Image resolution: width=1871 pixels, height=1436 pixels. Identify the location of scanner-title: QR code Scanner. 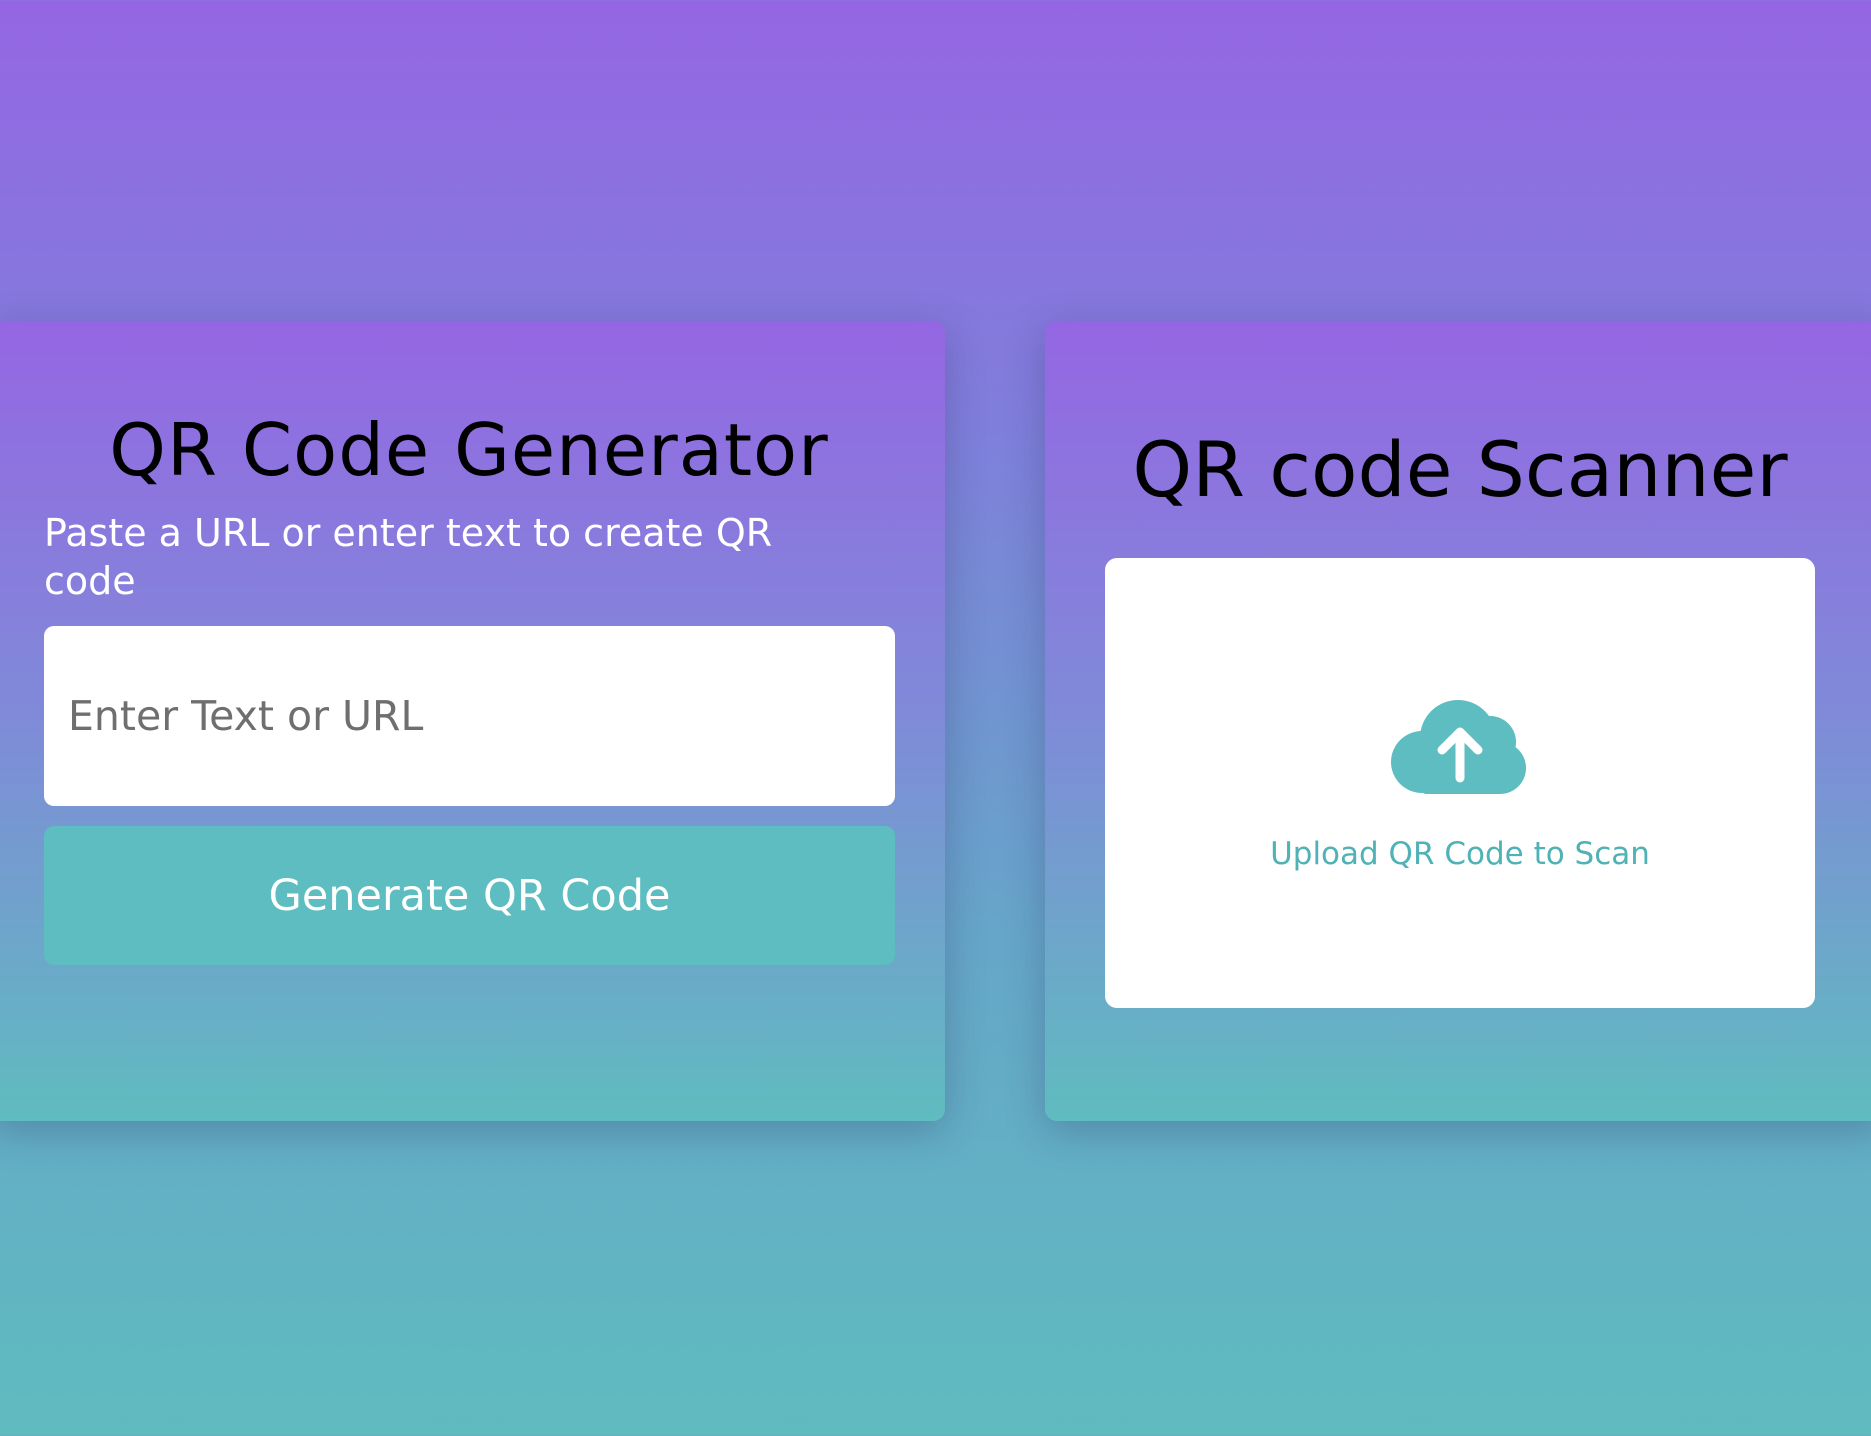
(1460, 469).